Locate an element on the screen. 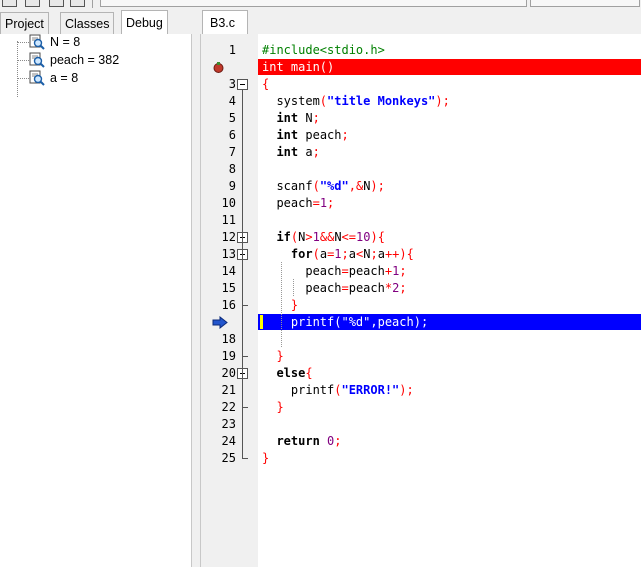  line-number: 6 is located at coordinates (232, 135).